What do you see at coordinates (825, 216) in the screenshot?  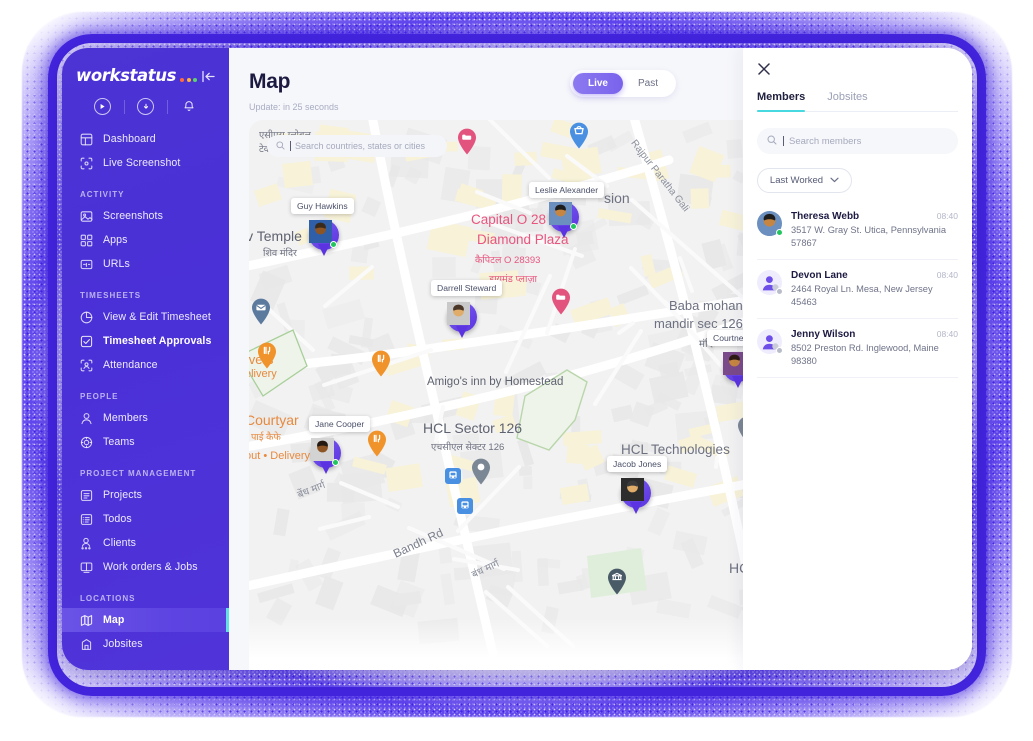 I see `member-name: Theresa Webb` at bounding box center [825, 216].